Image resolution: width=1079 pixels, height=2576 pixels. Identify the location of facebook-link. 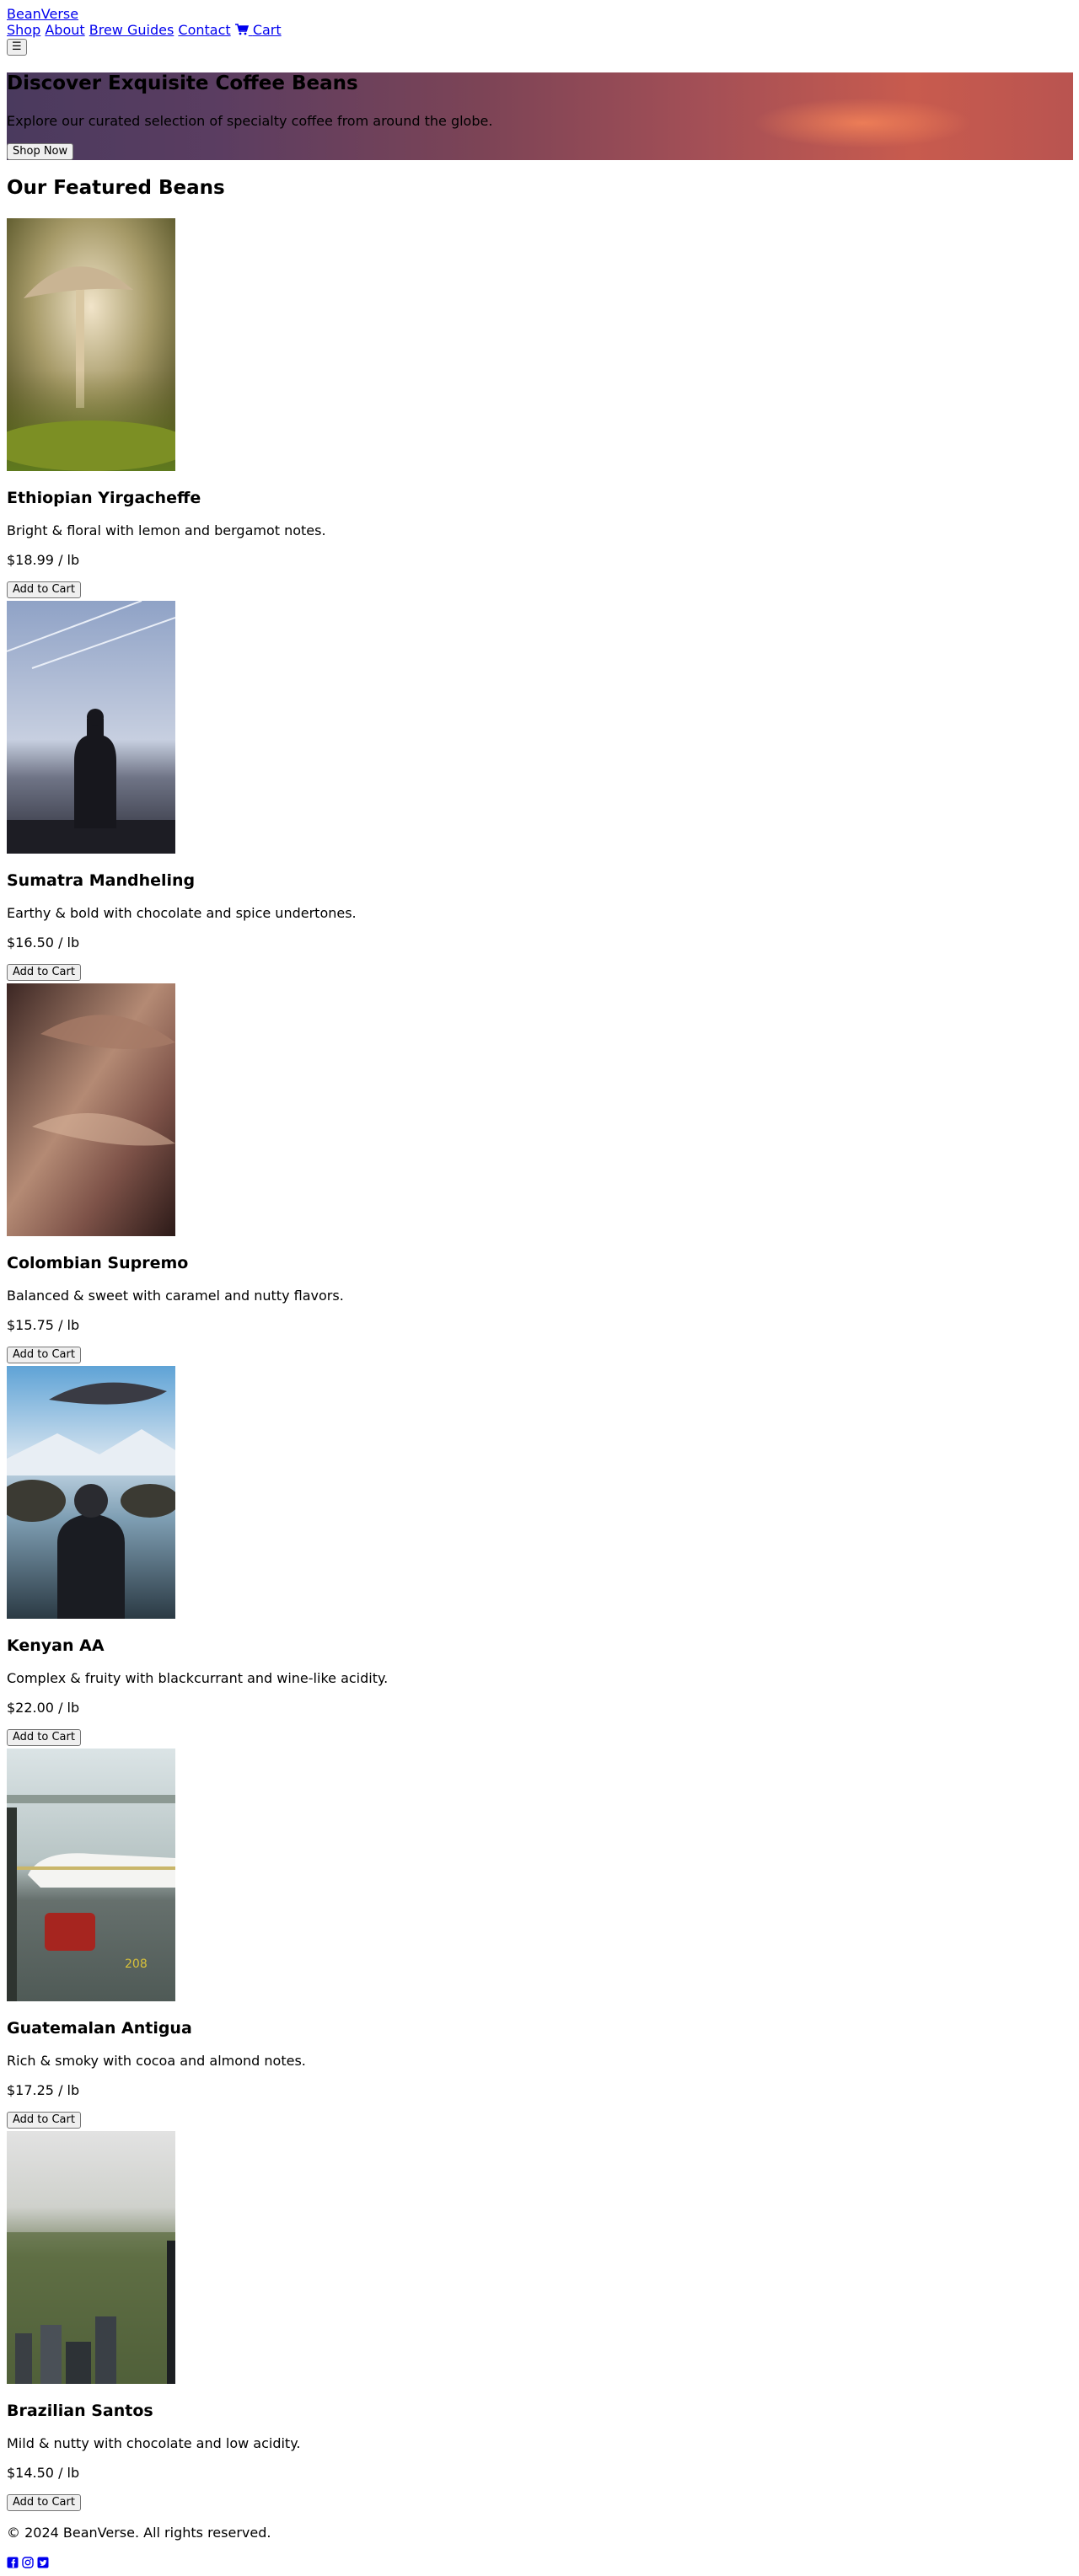
(13, 2564).